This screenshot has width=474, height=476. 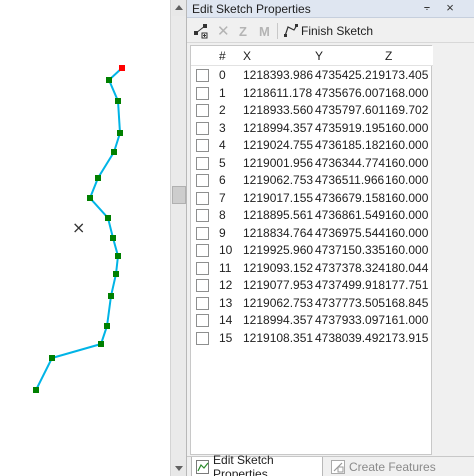 What do you see at coordinates (278, 250) in the screenshot?
I see `cell-x: 1219925.960` at bounding box center [278, 250].